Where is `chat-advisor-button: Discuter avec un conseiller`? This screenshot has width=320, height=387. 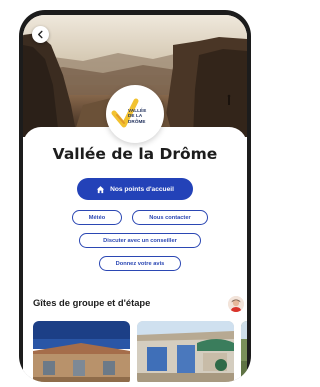
chat-advisor-button: Discuter avec un conseiller is located at coordinates (140, 240).